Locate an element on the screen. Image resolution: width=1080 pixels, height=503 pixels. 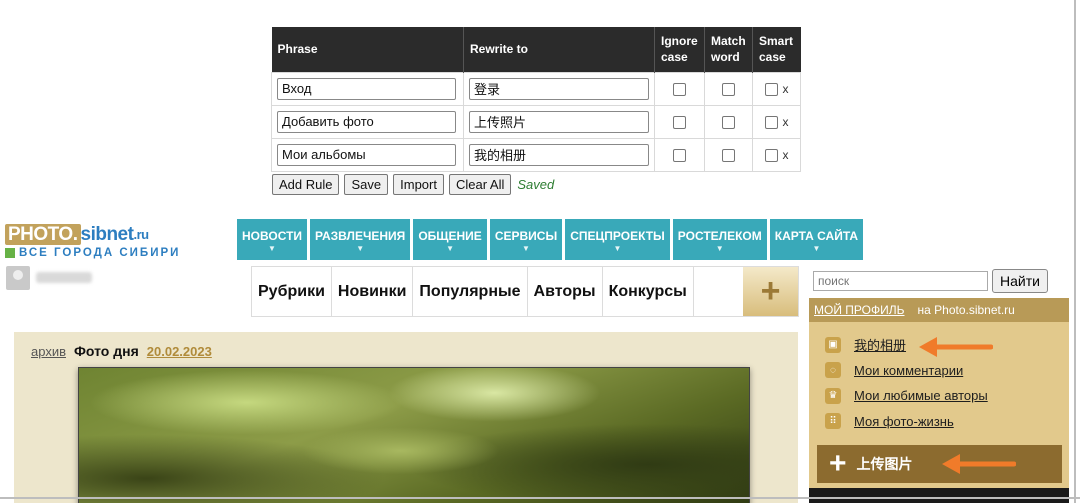
nav-item-news: НОВОСТИ ▼ is located at coordinates (272, 239).